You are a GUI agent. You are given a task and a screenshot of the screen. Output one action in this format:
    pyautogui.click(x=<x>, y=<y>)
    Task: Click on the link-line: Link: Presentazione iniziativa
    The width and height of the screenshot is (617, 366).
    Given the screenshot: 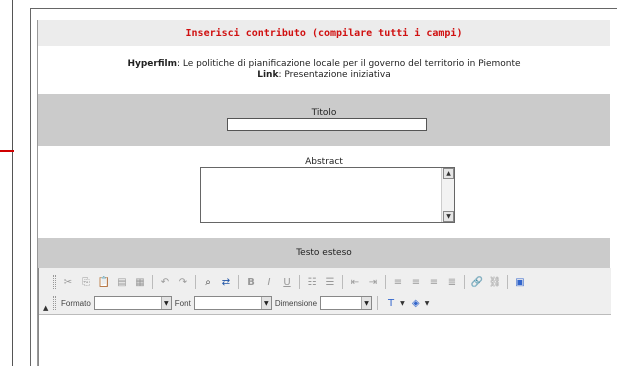 What is the action you would take?
    pyautogui.click(x=324, y=75)
    